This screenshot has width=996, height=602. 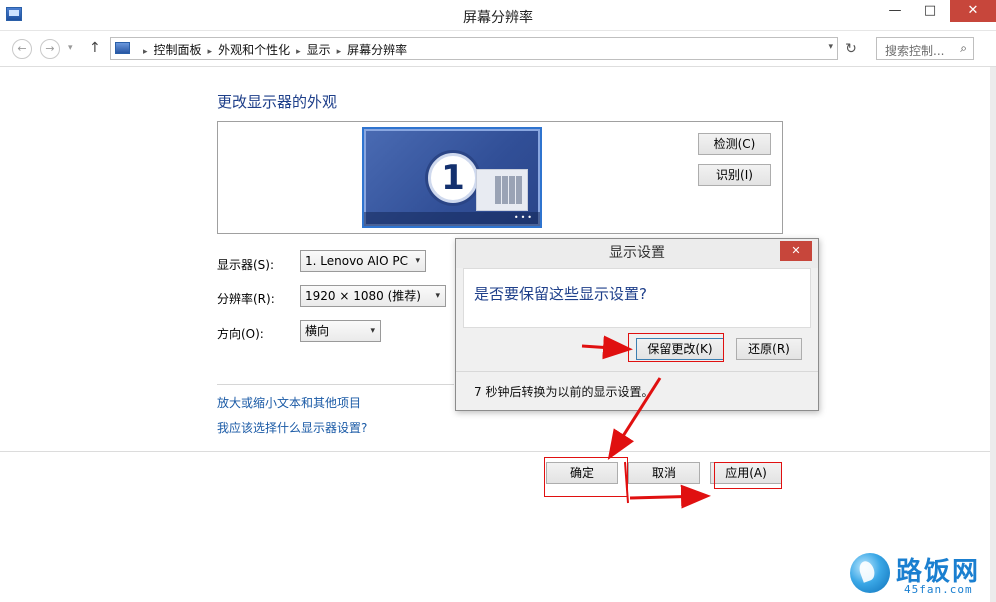 What do you see at coordinates (560, 294) in the screenshot?
I see `dialog-question: 是否要保留这些显示设置?` at bounding box center [560, 294].